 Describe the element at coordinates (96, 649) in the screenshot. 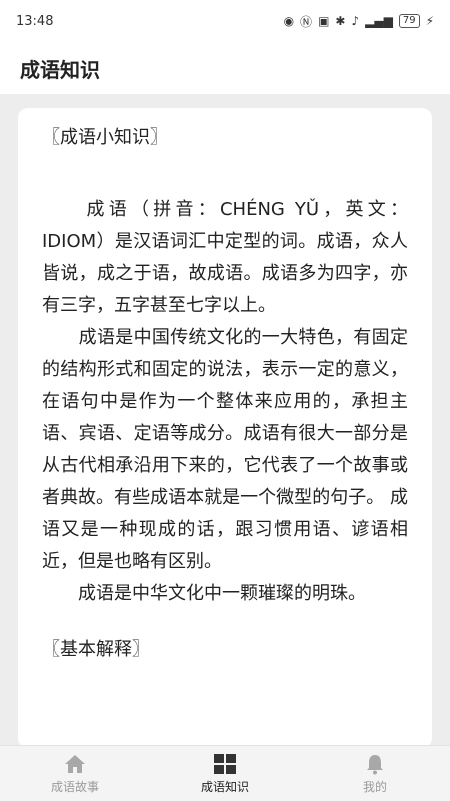

I see `section-heading-basic: 〖基本解释〗` at that location.